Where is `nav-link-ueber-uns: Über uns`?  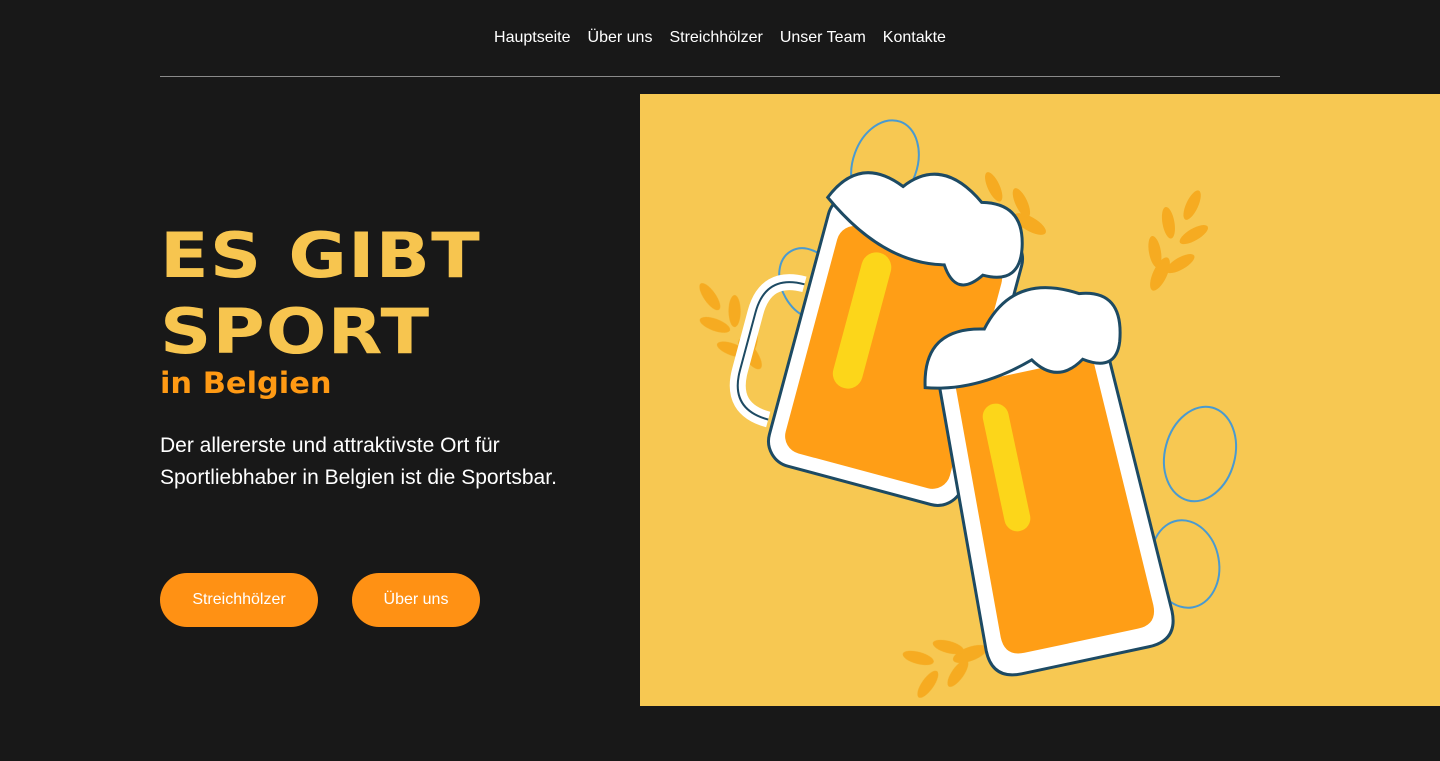
nav-link-ueber-uns: Über uns is located at coordinates (620, 37).